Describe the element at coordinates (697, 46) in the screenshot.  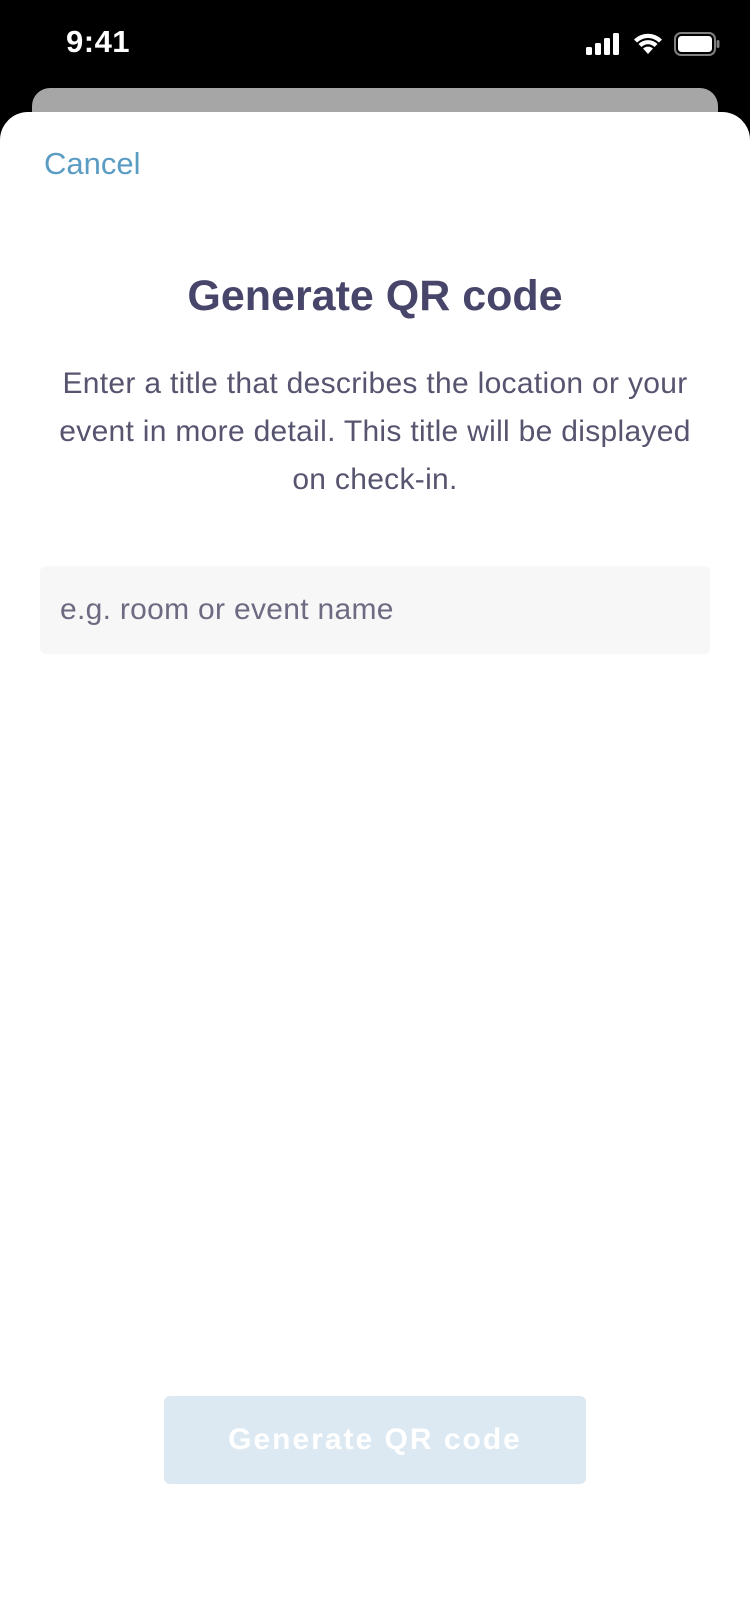
I see `battery-icon` at that location.